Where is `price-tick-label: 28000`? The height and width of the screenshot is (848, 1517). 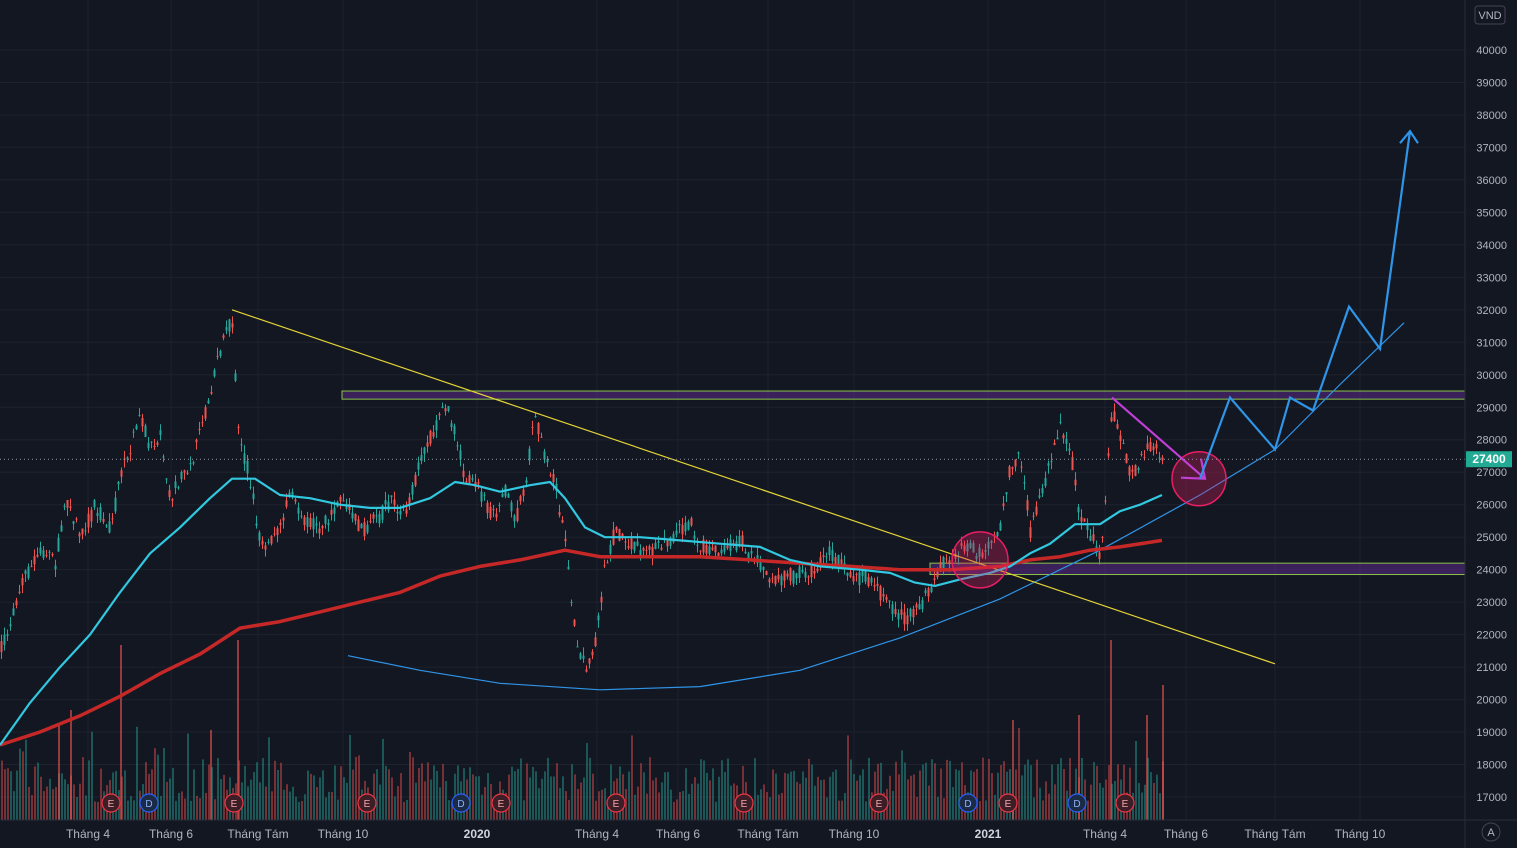
price-tick-label: 28000 is located at coordinates (1491, 441).